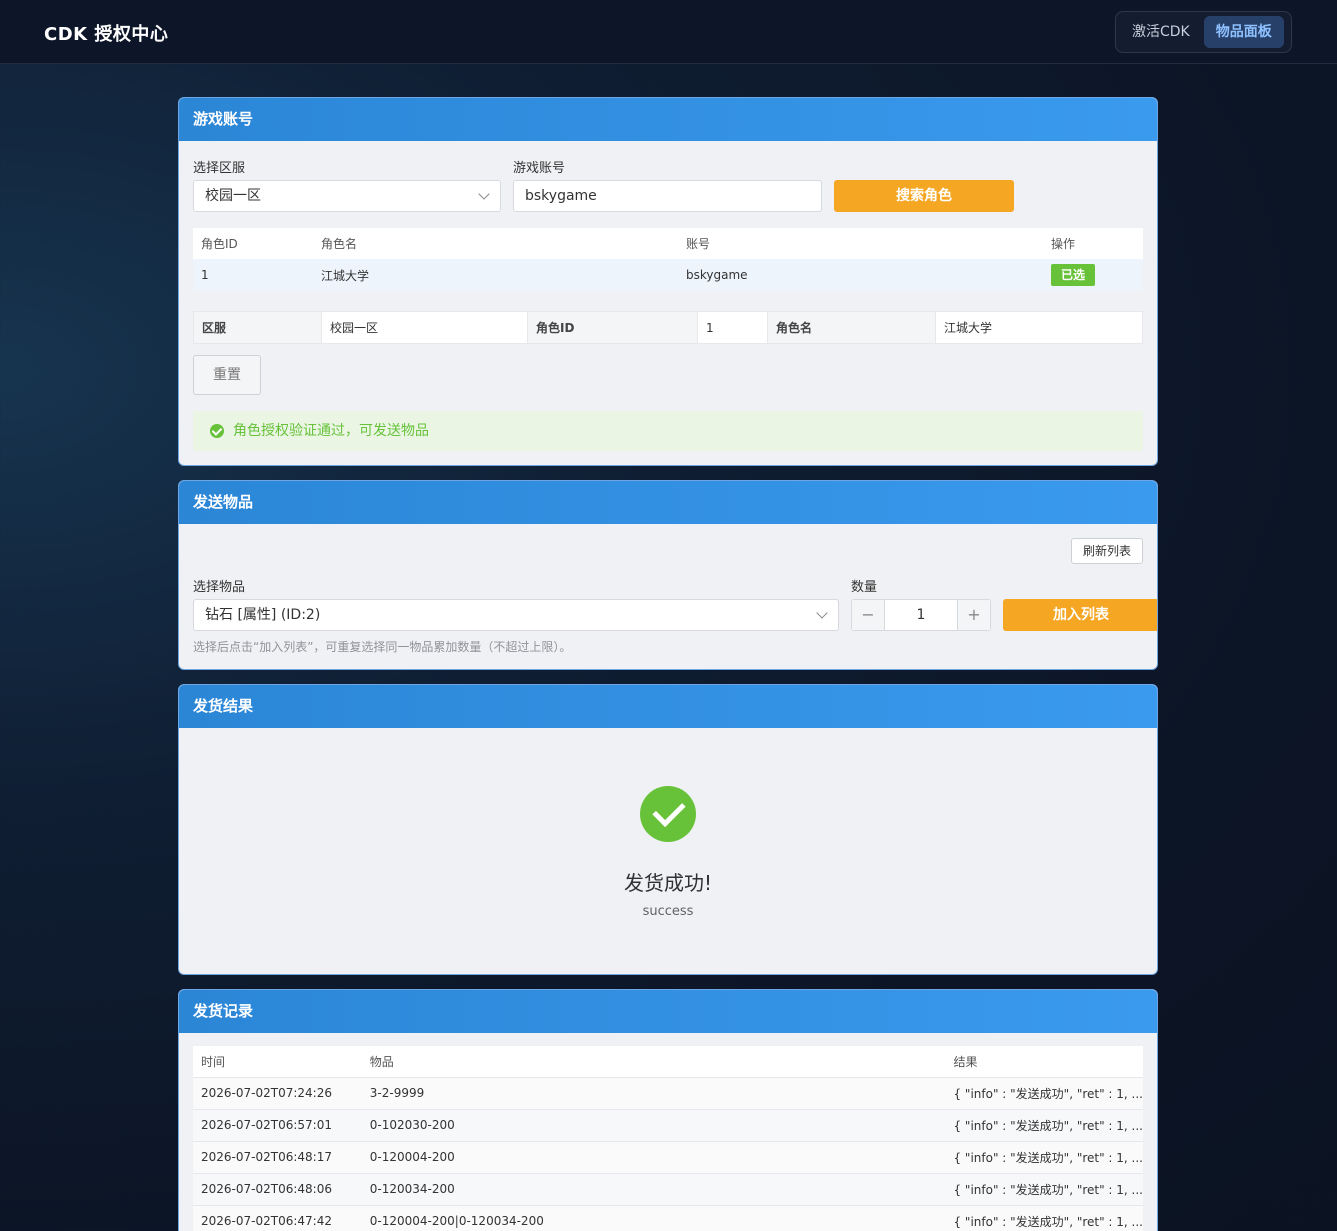 This screenshot has height=1231, width=1337. What do you see at coordinates (924, 196) in the screenshot?
I see `search-role-button: 搜索角色` at bounding box center [924, 196].